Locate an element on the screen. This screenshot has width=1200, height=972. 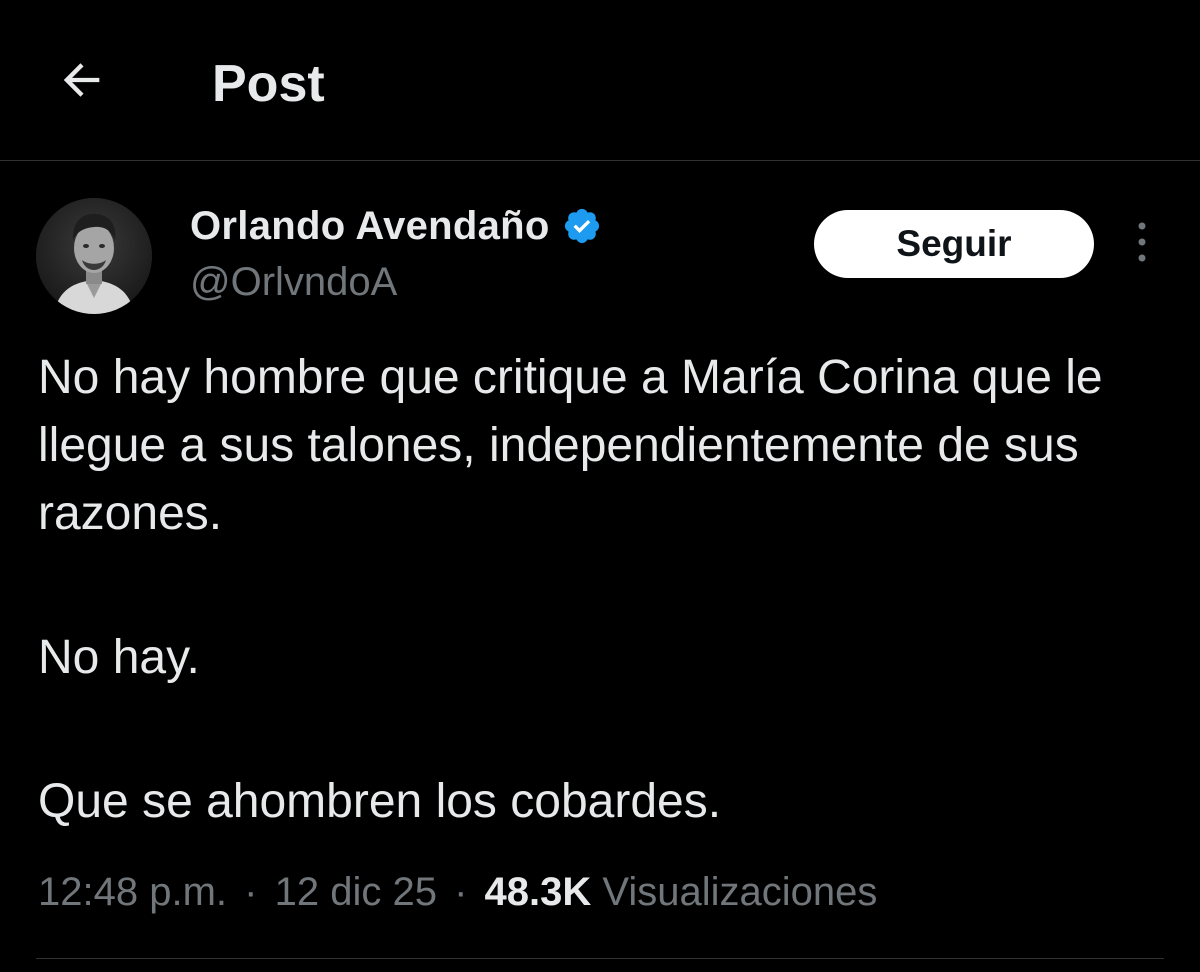
verified-badge-icon is located at coordinates (582, 226).